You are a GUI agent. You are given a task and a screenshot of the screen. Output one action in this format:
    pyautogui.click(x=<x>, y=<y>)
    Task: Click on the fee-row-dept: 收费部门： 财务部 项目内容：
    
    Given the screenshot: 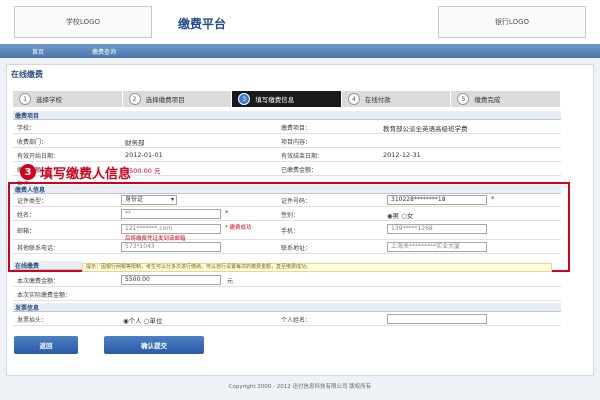 What is the action you would take?
    pyautogui.click(x=287, y=141)
    